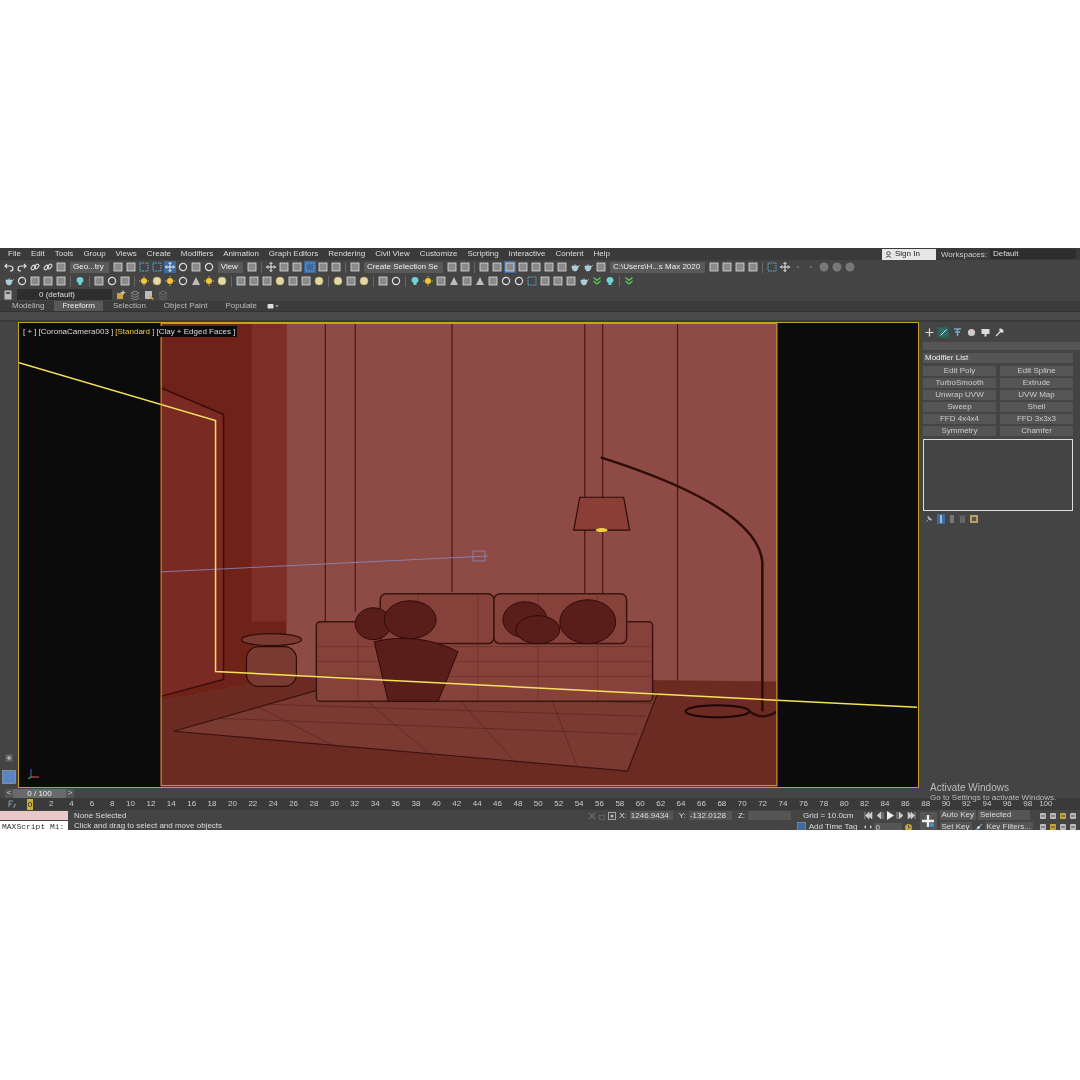 This screenshot has height=1080, width=1080. Describe the element at coordinates (273, 306) in the screenshot. I see `ribbon-options-icon` at that location.